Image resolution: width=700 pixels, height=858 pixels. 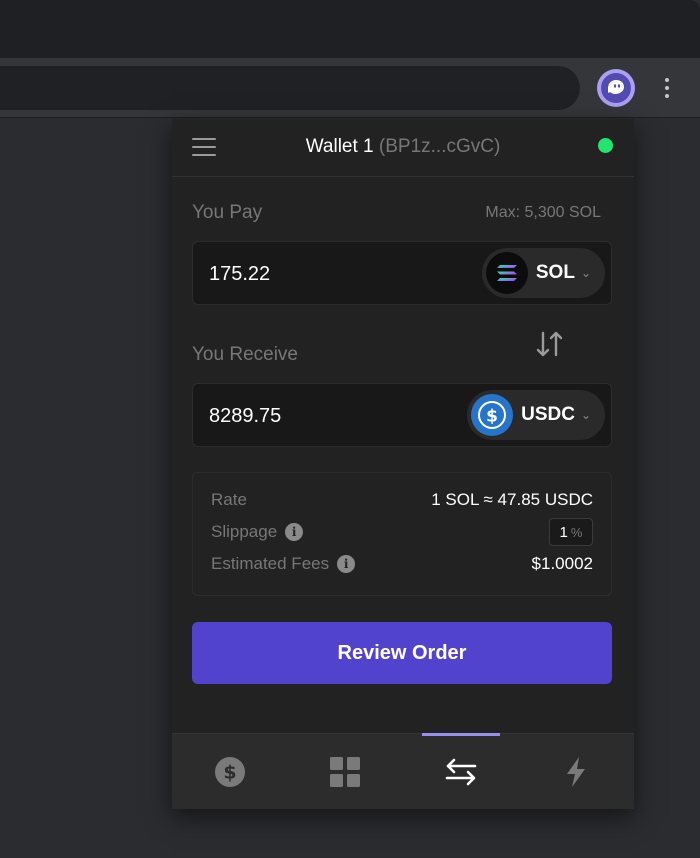 I want to click on slippage-unit: %, so click(x=576, y=532).